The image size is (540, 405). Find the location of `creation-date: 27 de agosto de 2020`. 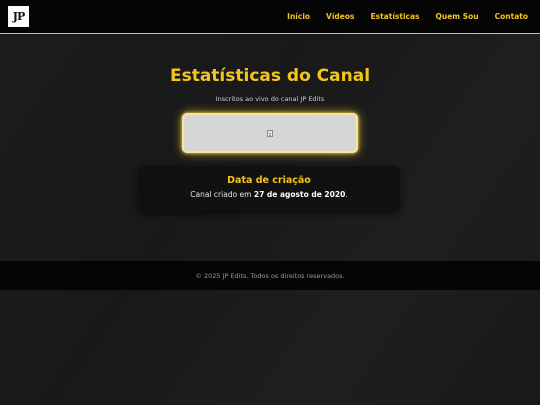

creation-date: 27 de agosto de 2020 is located at coordinates (299, 194).